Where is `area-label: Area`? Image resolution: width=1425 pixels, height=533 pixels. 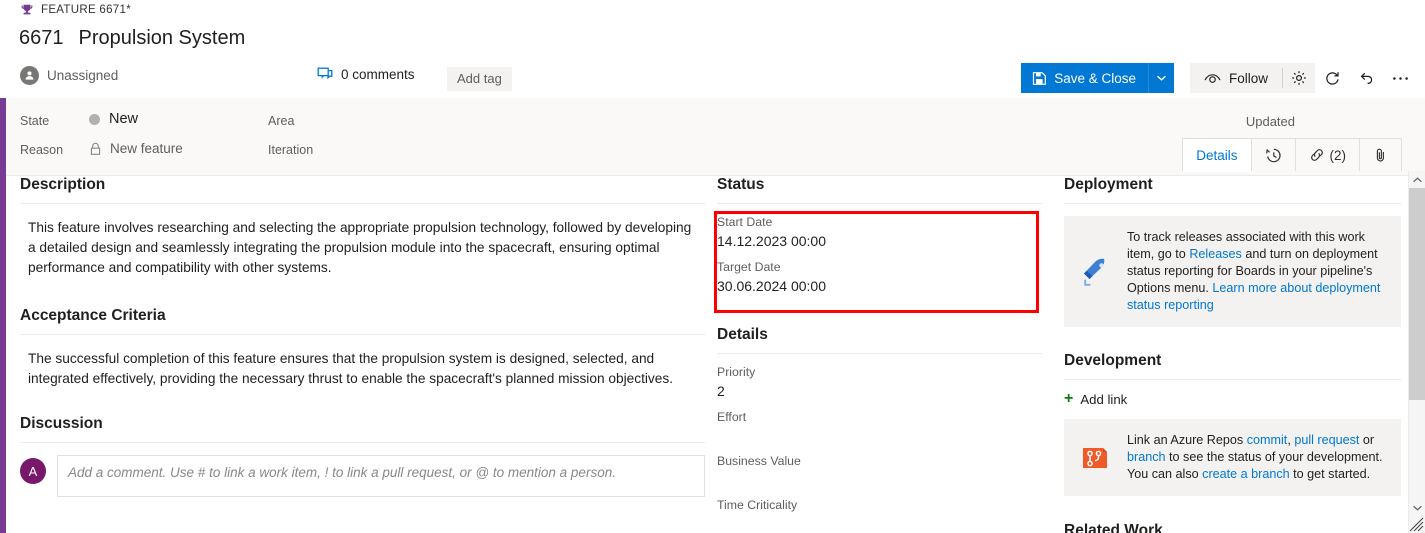 area-label: Area is located at coordinates (281, 121).